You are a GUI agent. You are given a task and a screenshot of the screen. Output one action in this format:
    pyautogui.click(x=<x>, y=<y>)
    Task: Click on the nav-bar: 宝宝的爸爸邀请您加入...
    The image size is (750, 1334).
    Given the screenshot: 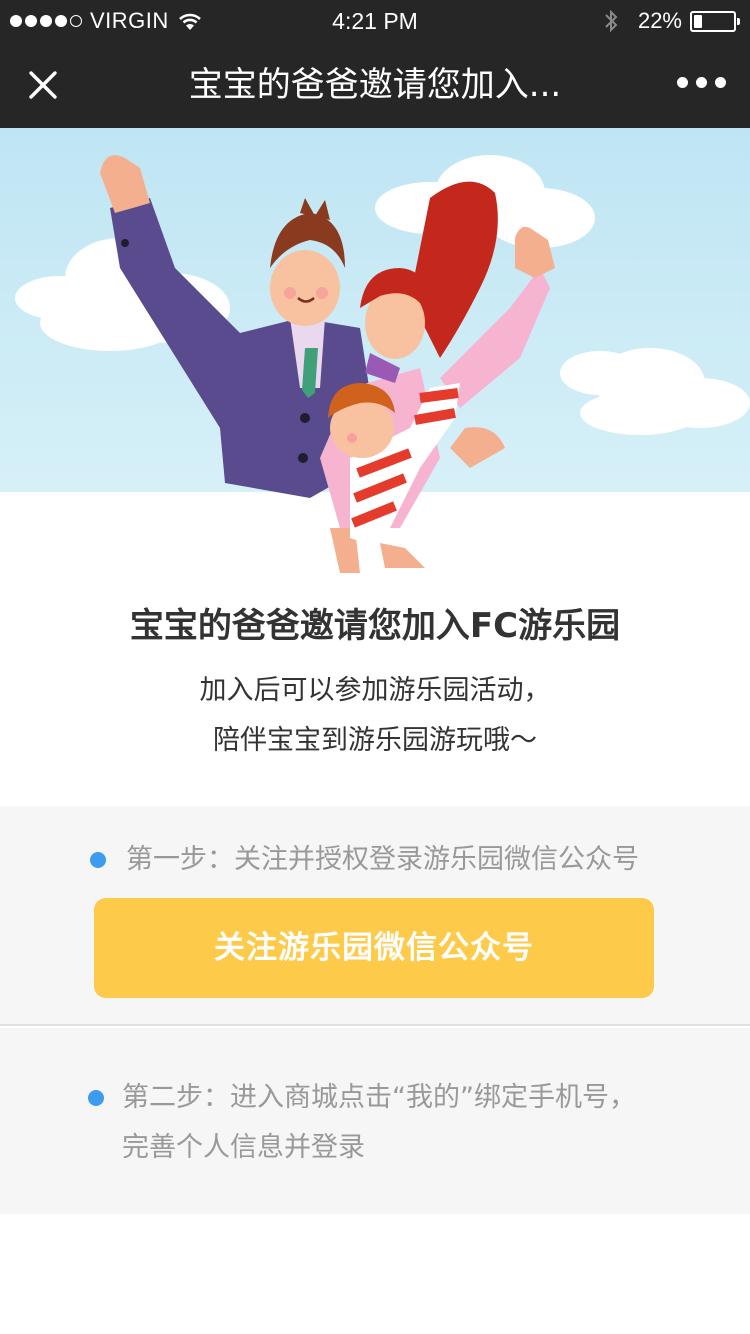 What is the action you would take?
    pyautogui.click(x=375, y=85)
    